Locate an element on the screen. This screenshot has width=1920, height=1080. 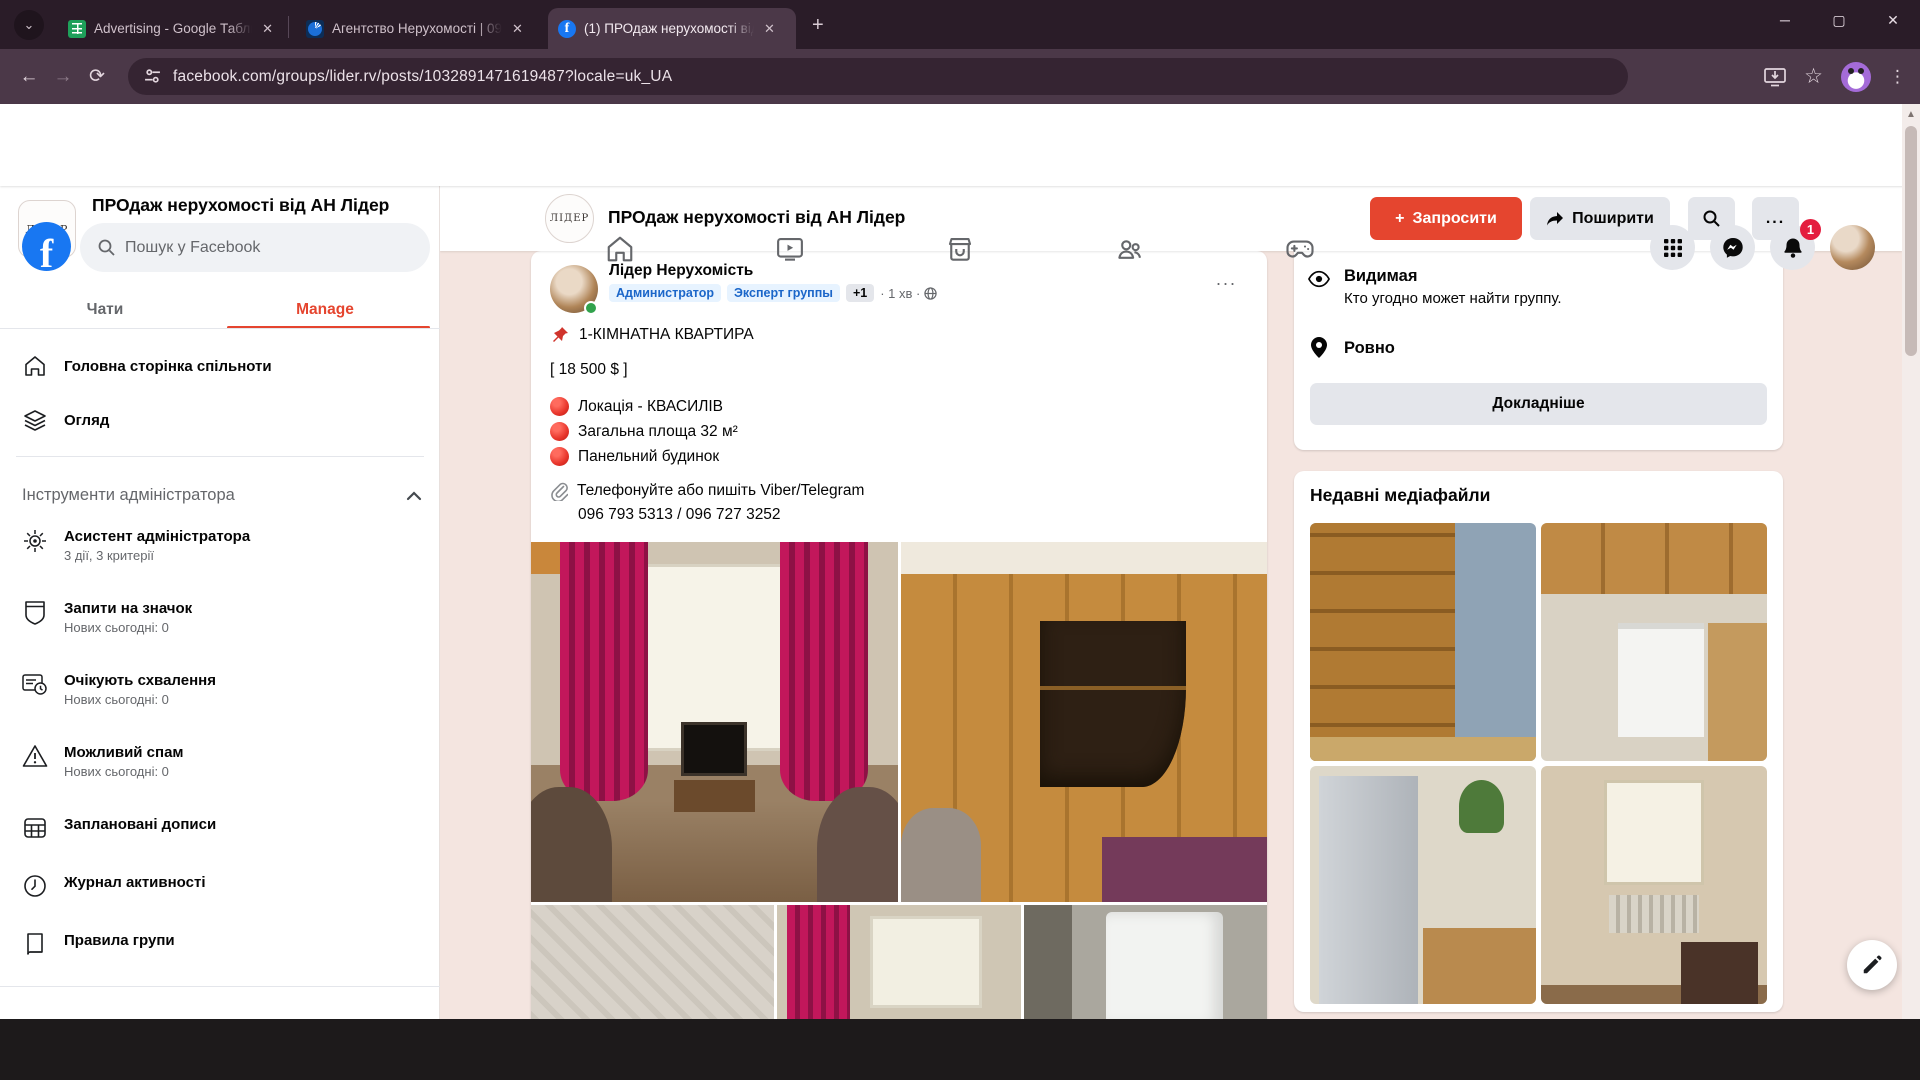
post-photo-wallpaper is located at coordinates (653, 962).